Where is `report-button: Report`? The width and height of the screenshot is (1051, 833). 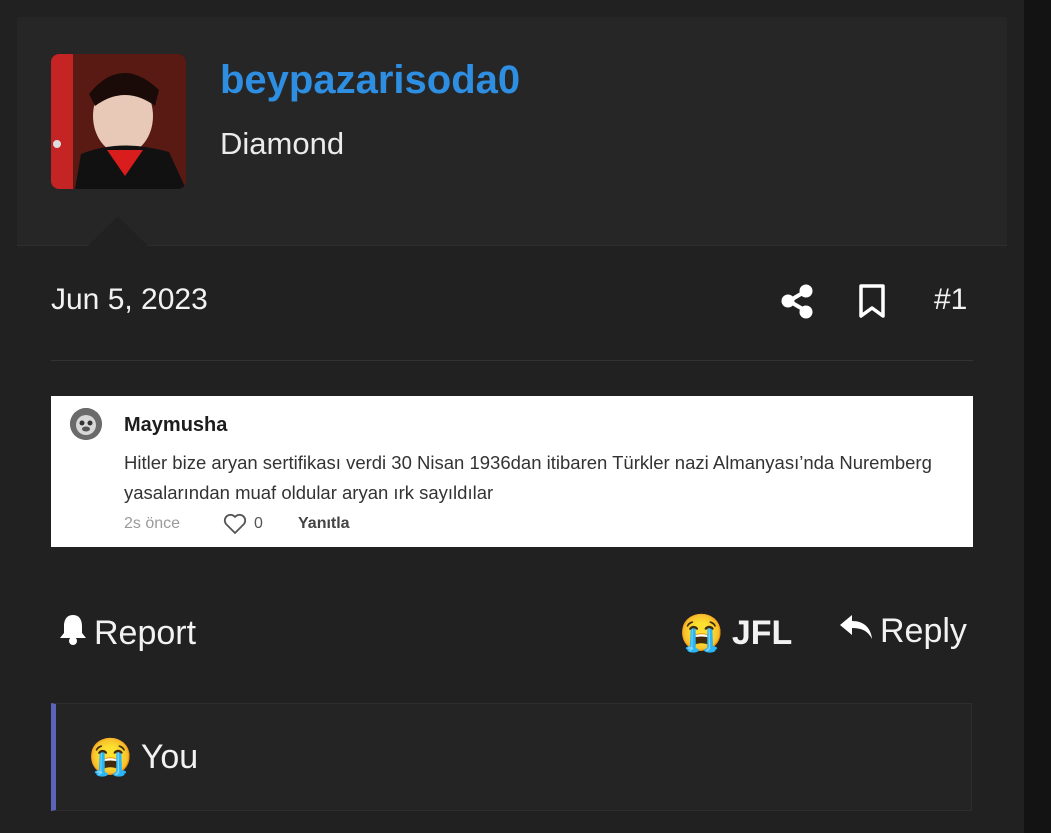
report-button: Report is located at coordinates (127, 633).